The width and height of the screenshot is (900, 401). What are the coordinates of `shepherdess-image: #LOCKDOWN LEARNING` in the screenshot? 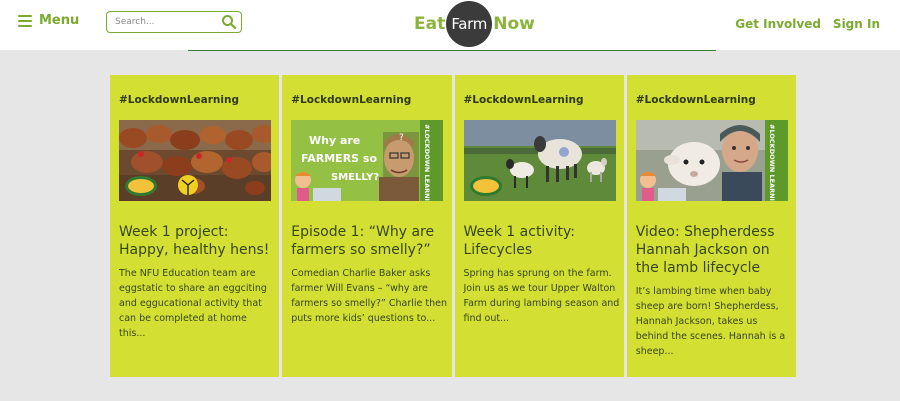 It's located at (711, 160).